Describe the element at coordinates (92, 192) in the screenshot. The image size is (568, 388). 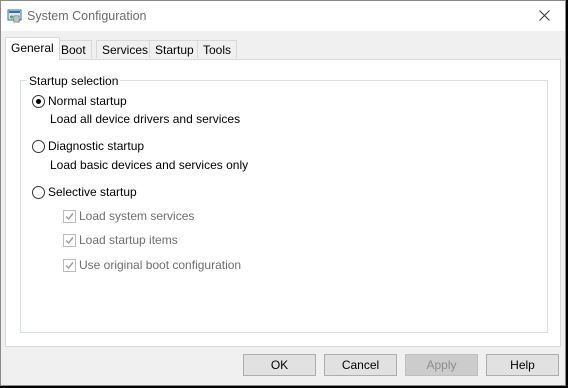
I see `selective-startup-label: Selective startup` at that location.